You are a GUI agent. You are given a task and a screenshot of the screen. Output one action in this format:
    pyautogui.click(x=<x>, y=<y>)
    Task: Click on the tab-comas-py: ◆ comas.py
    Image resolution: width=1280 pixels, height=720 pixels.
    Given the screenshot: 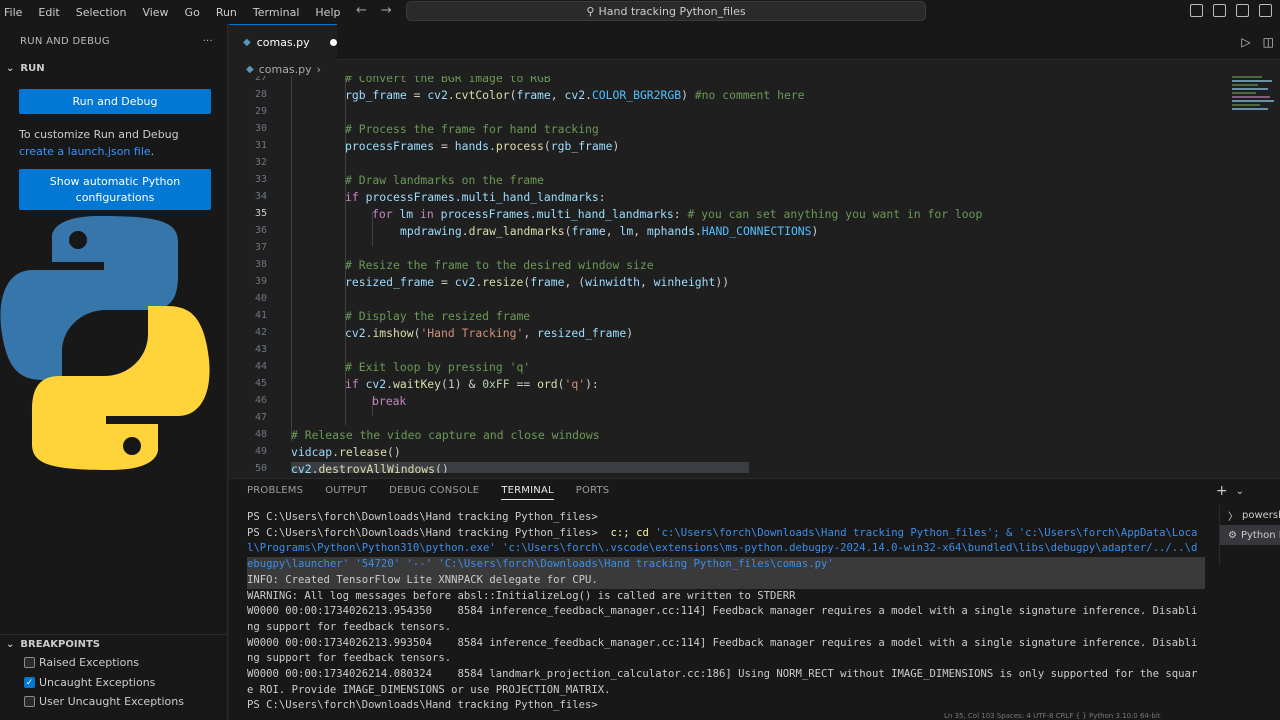 What is the action you would take?
    pyautogui.click(x=283, y=42)
    